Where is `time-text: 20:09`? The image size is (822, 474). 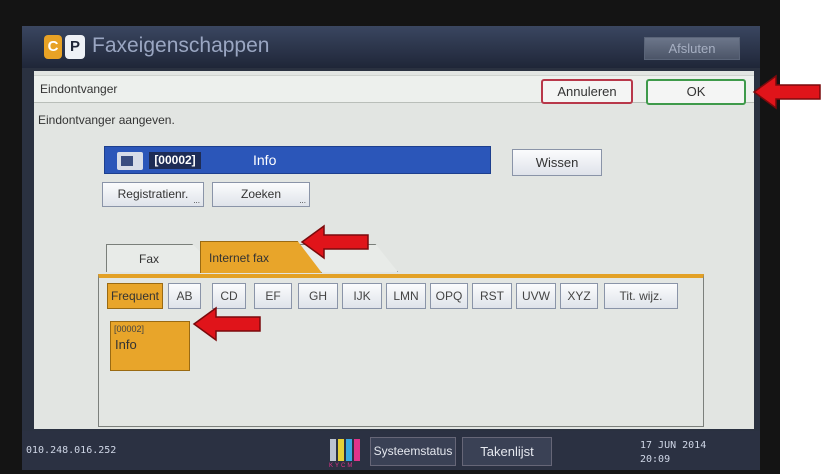
time-text: 20:09 is located at coordinates (655, 459).